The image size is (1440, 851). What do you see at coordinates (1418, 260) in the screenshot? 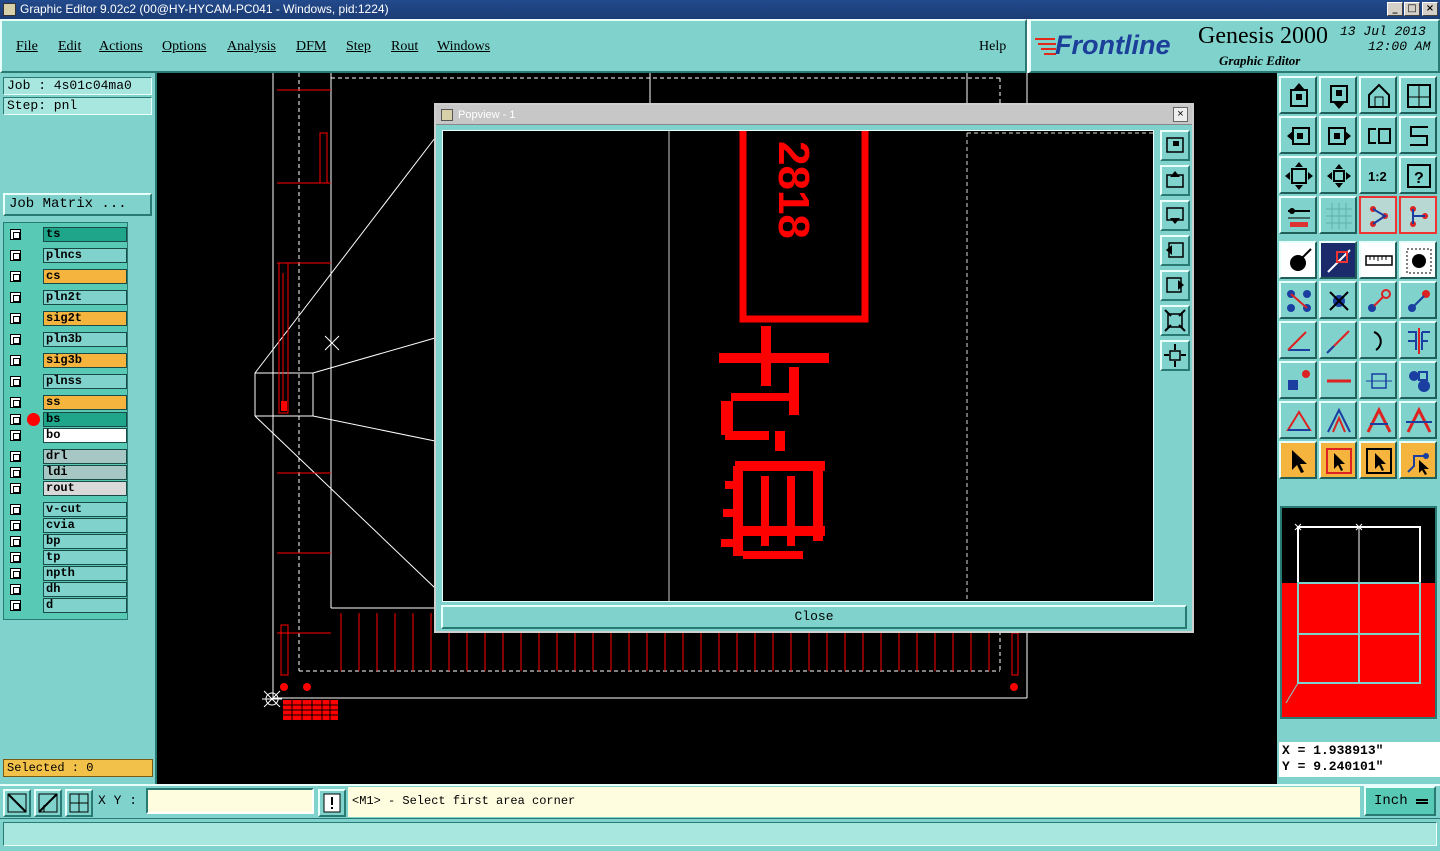
I see `select-pad-icon` at bounding box center [1418, 260].